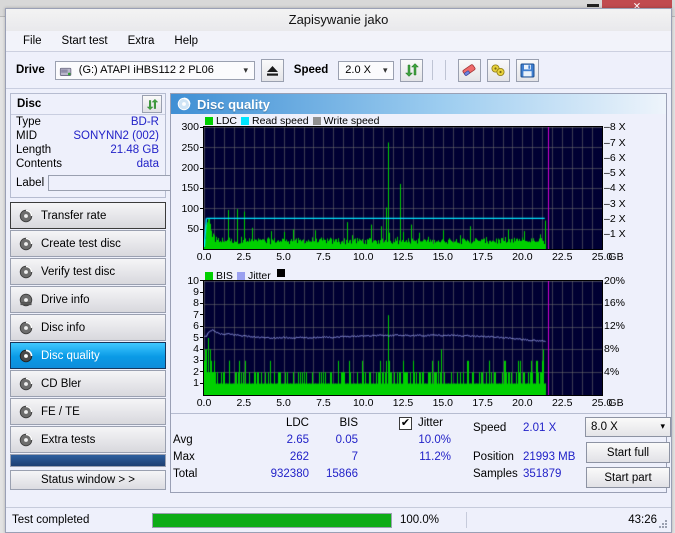 The image size is (675, 533). Describe the element at coordinates (482, 402) in the screenshot. I see `chart2-xtick: 17.5` at that location.